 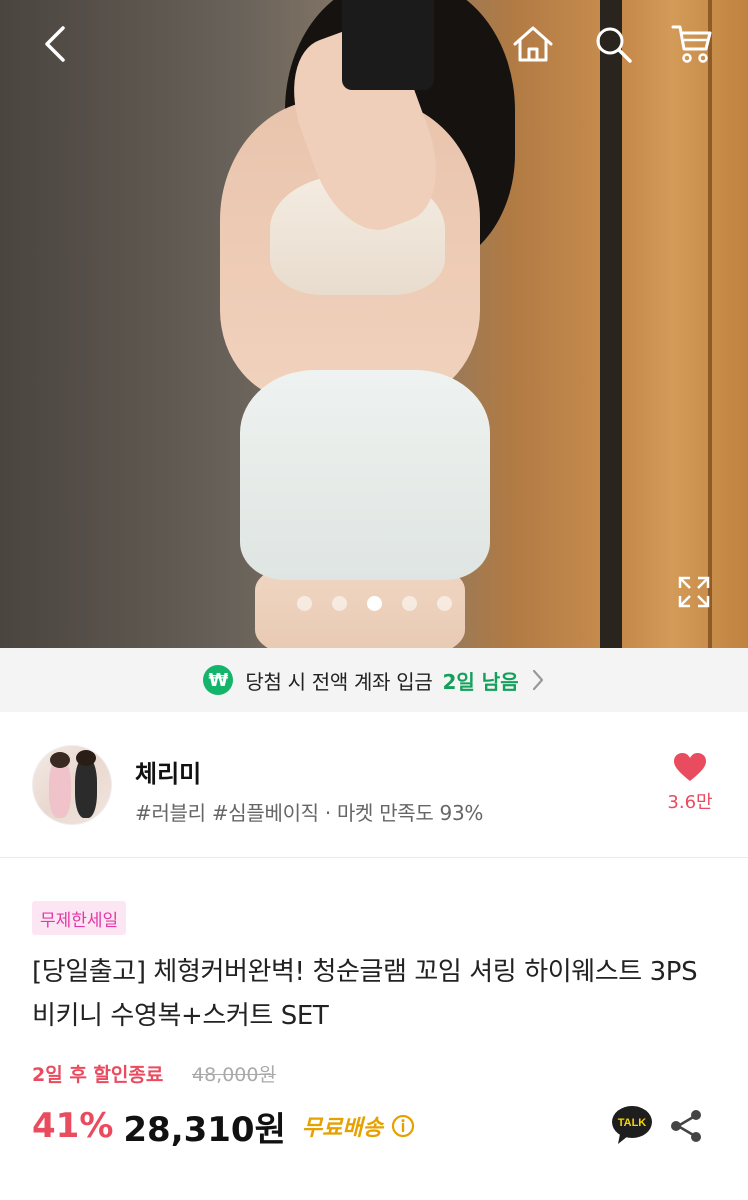 I want to click on talk-icon: TALK, so click(x=632, y=1125).